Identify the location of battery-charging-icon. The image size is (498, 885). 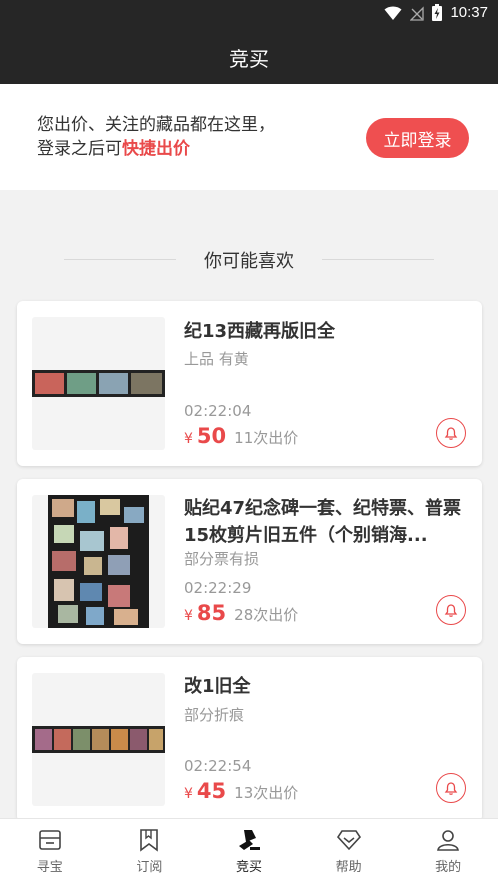
(437, 12).